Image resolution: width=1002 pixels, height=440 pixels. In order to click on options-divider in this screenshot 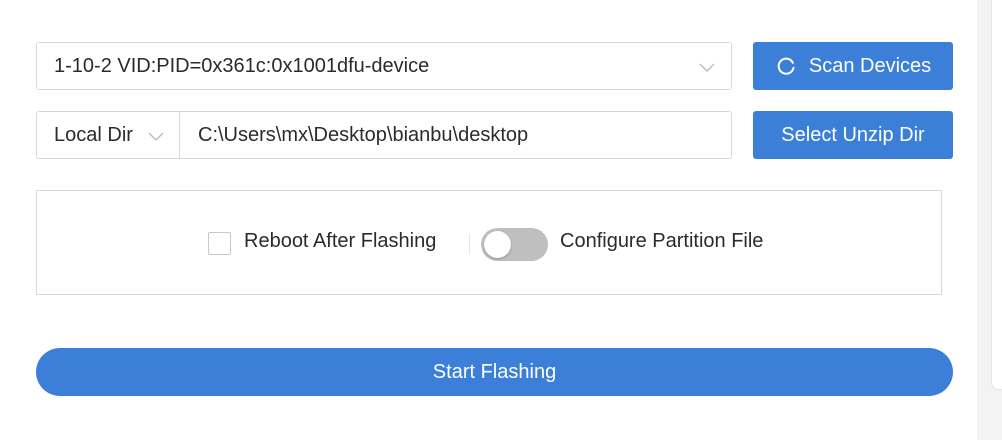, I will do `click(469, 244)`.